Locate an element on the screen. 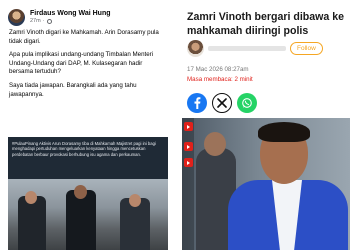  post-meta: 27m · is located at coordinates (70, 21).